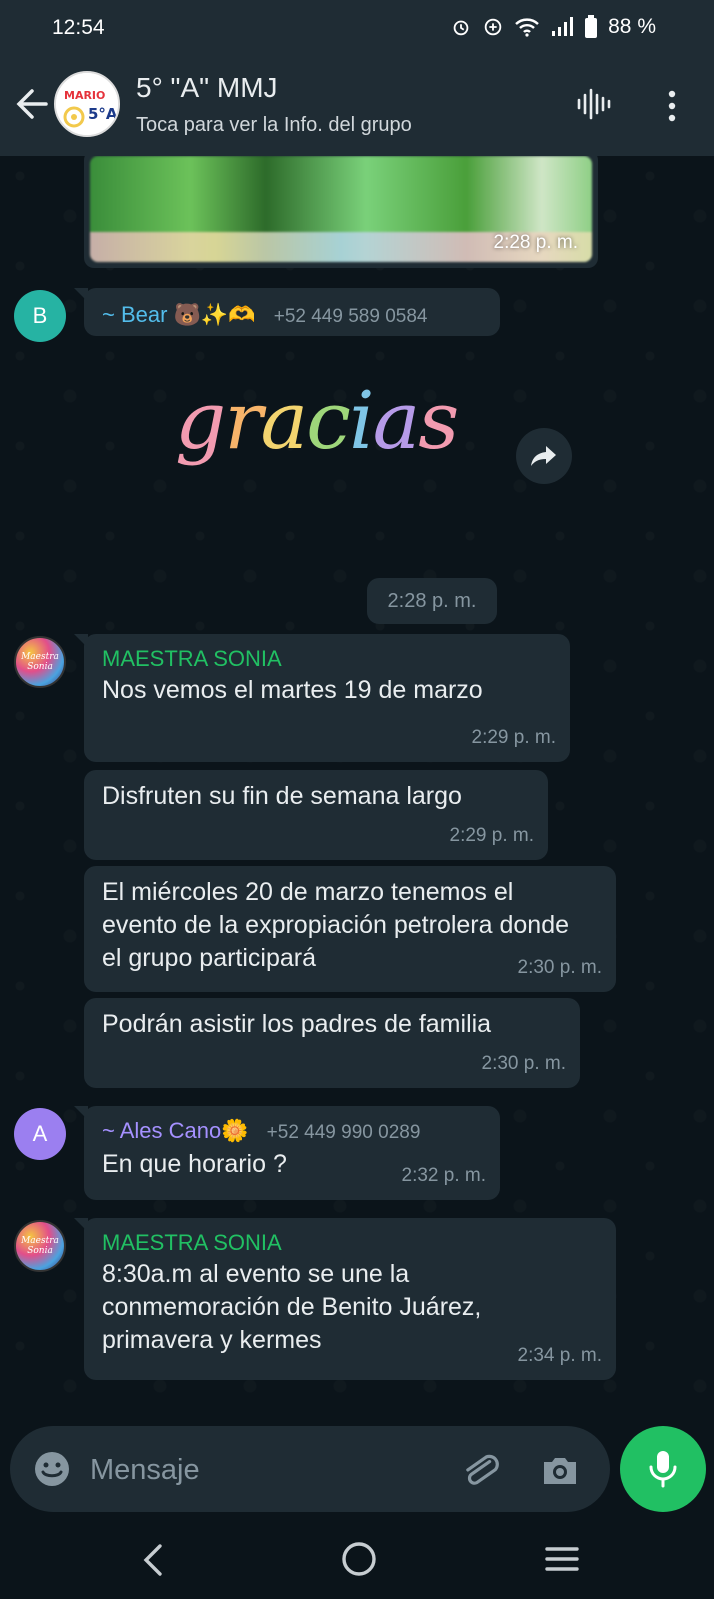 Image resolution: width=714 pixels, height=1599 pixels. I want to click on avatar: B, so click(40, 316).